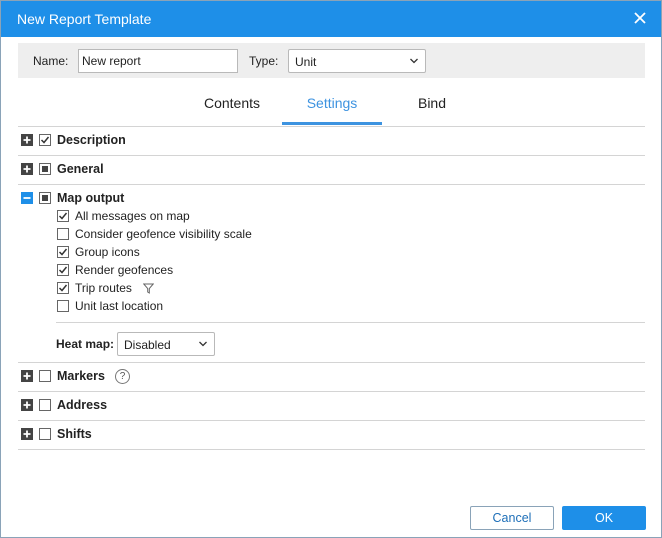  I want to click on name-type-bar: Name: Type: Unit, so click(331, 60).